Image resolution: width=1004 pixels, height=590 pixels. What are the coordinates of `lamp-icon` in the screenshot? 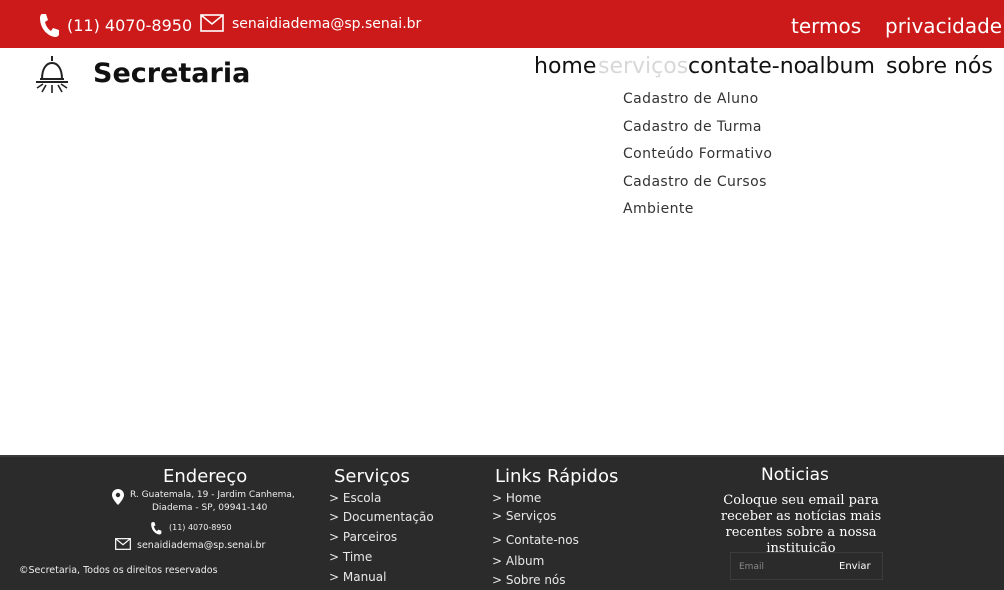 It's located at (52, 75).